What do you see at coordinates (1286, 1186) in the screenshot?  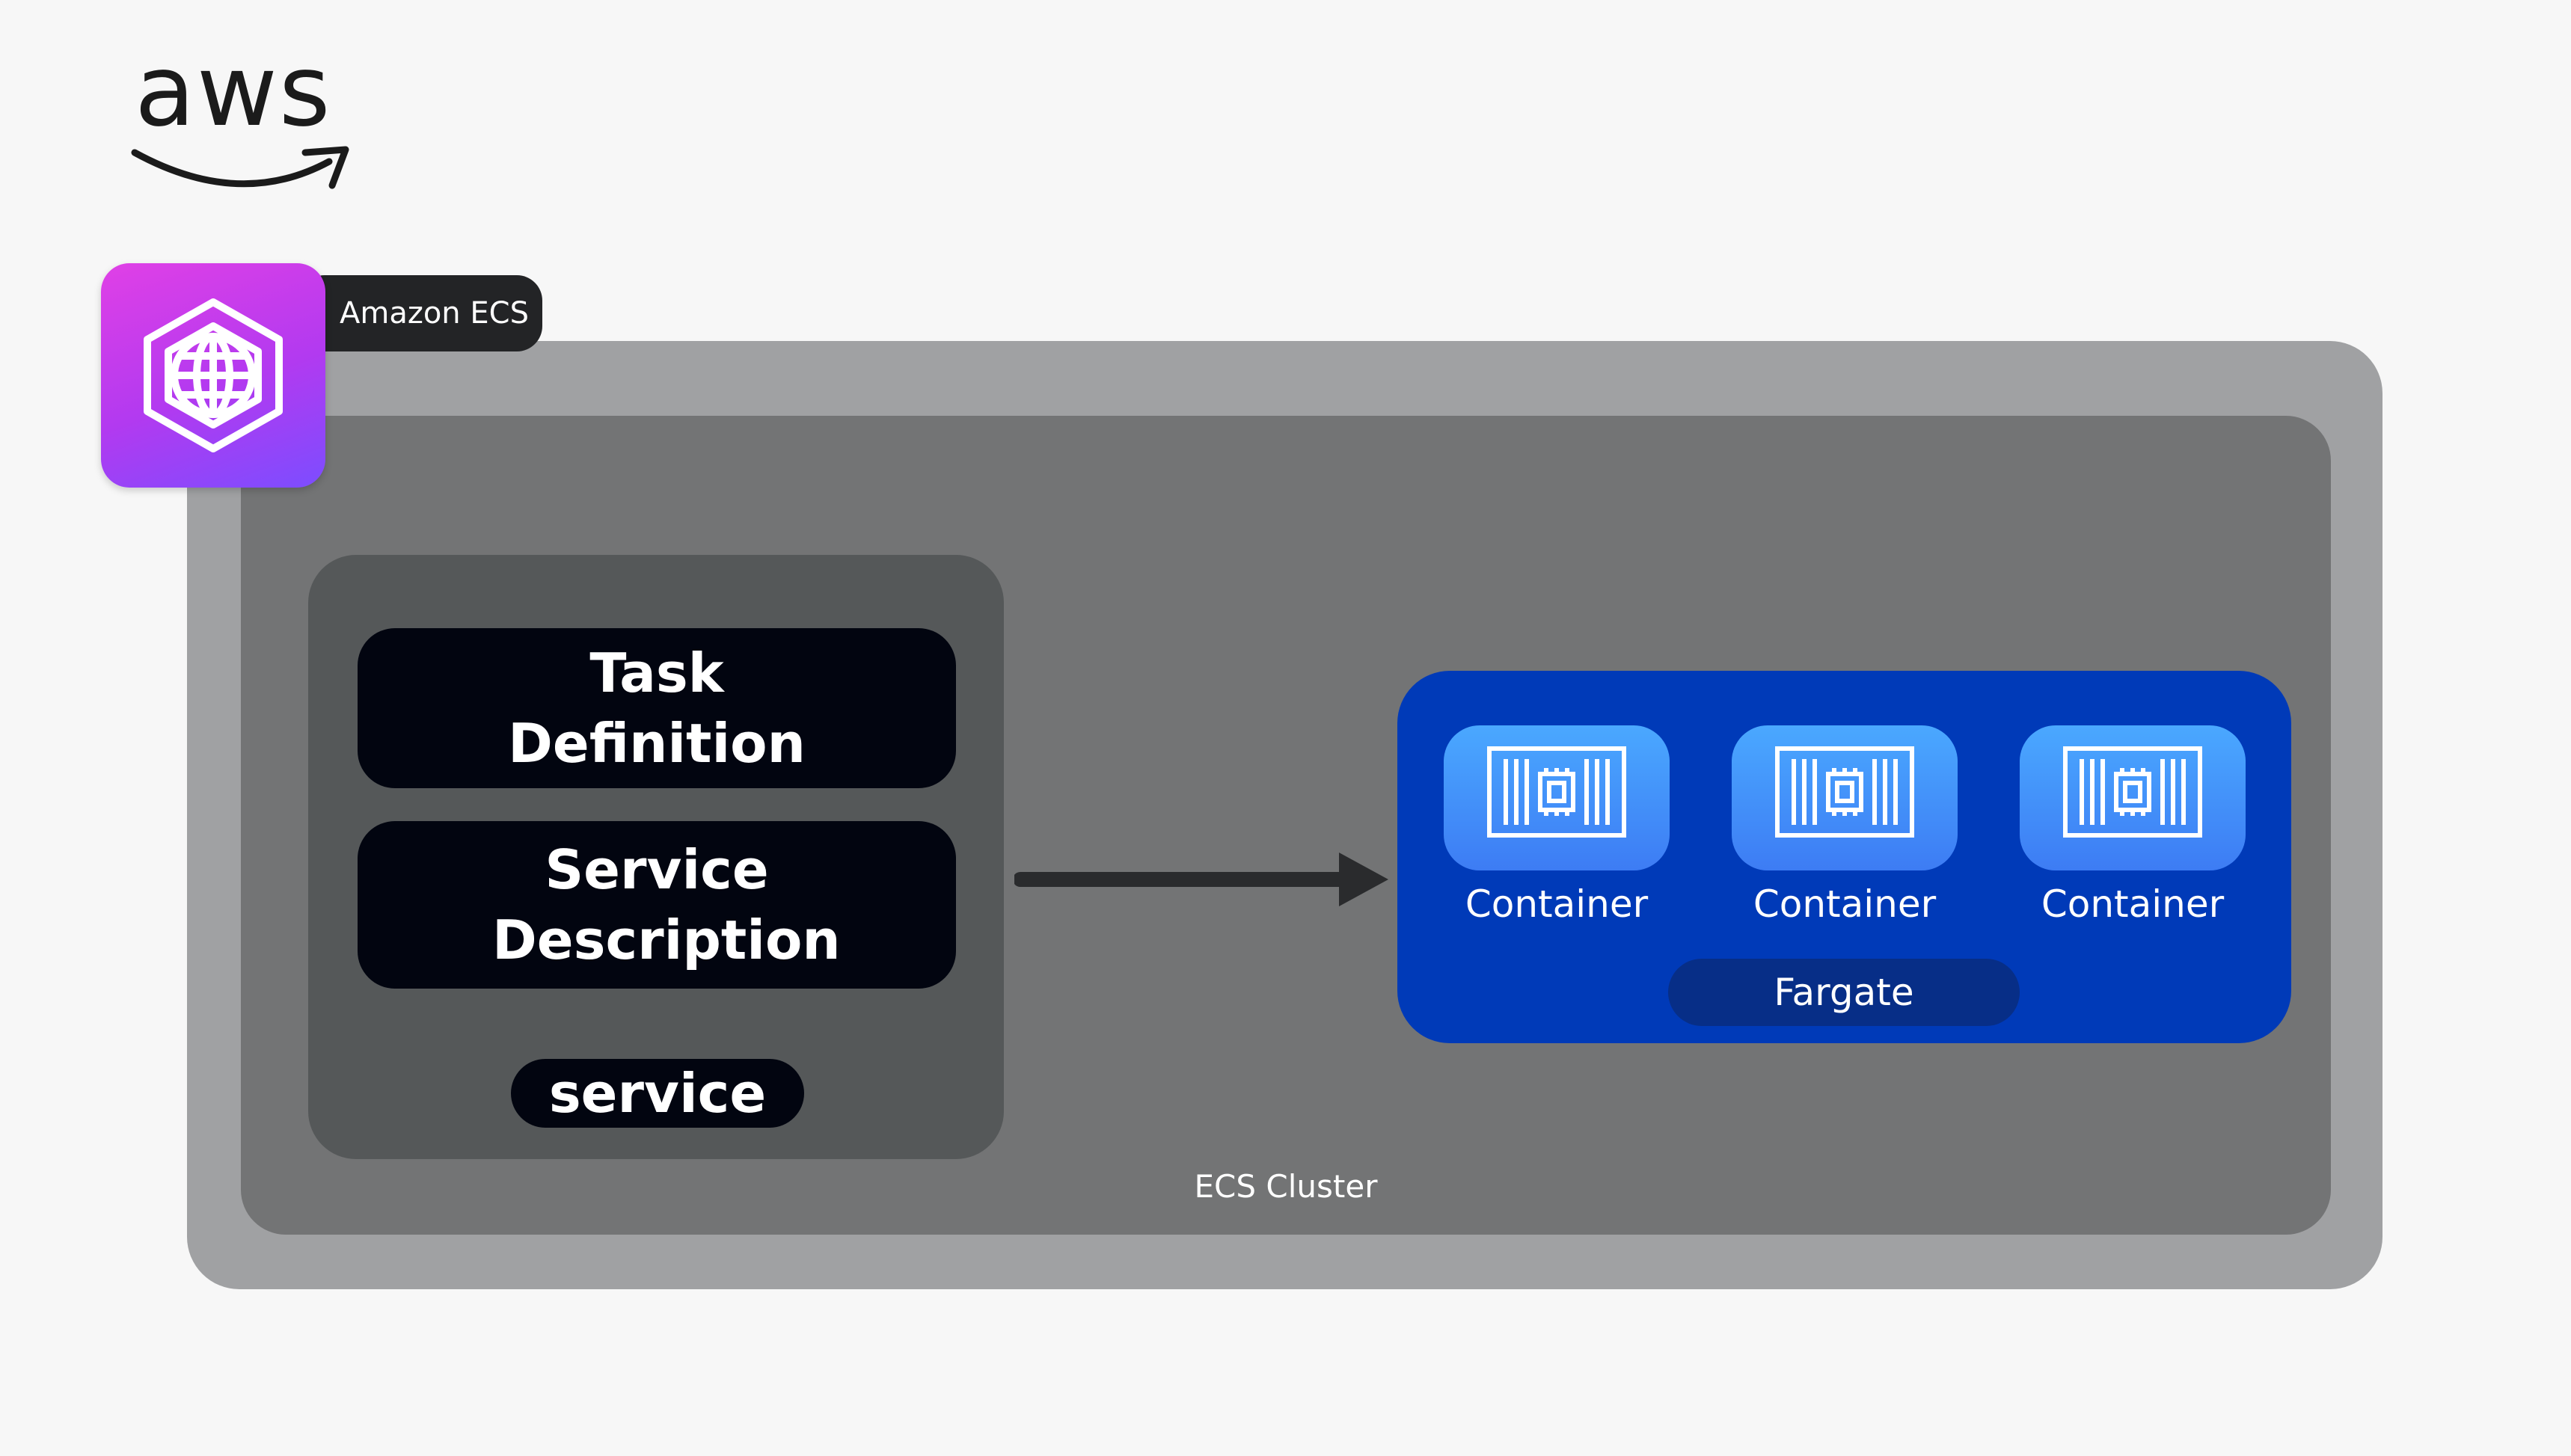 I see `ecs-cluster-label: ECS Cluster` at bounding box center [1286, 1186].